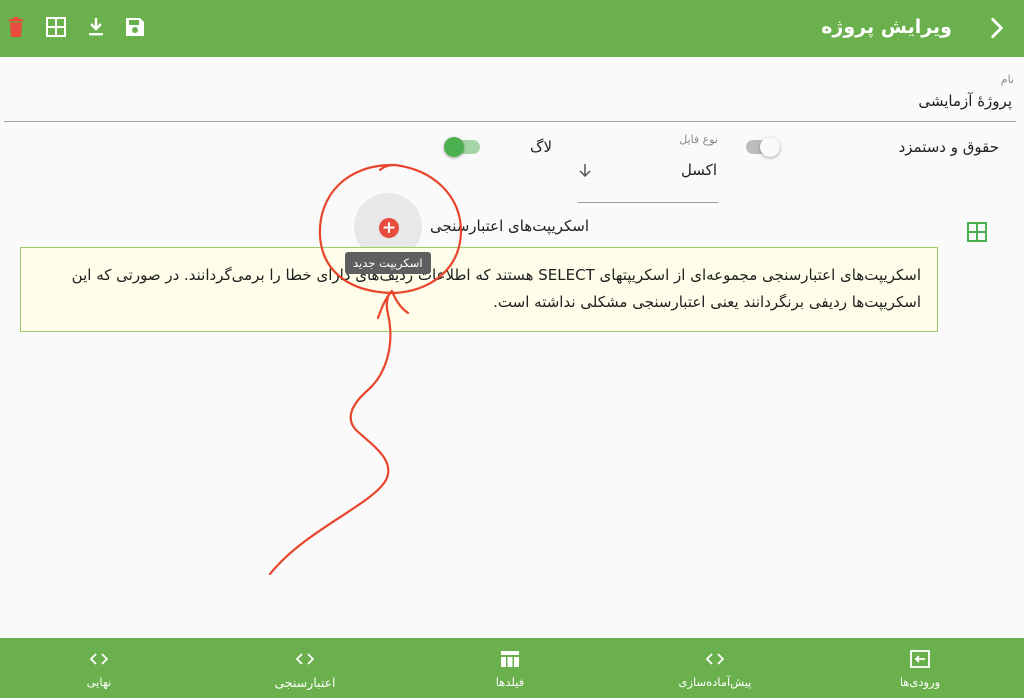 The image size is (1024, 698). Describe the element at coordinates (541, 147) in the screenshot. I see `log-label: لاگ` at that location.